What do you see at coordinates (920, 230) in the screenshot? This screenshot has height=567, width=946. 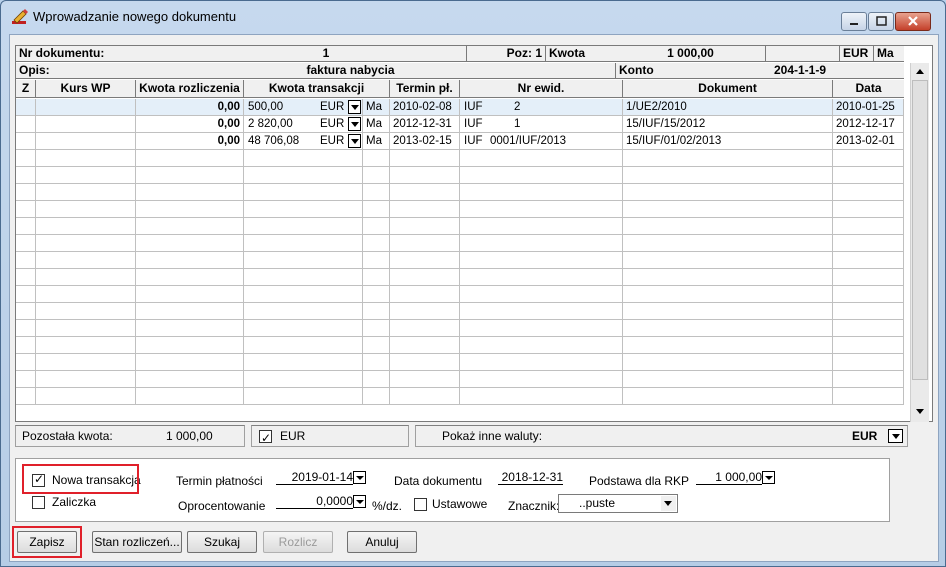 I see `scroll-thumb` at bounding box center [920, 230].